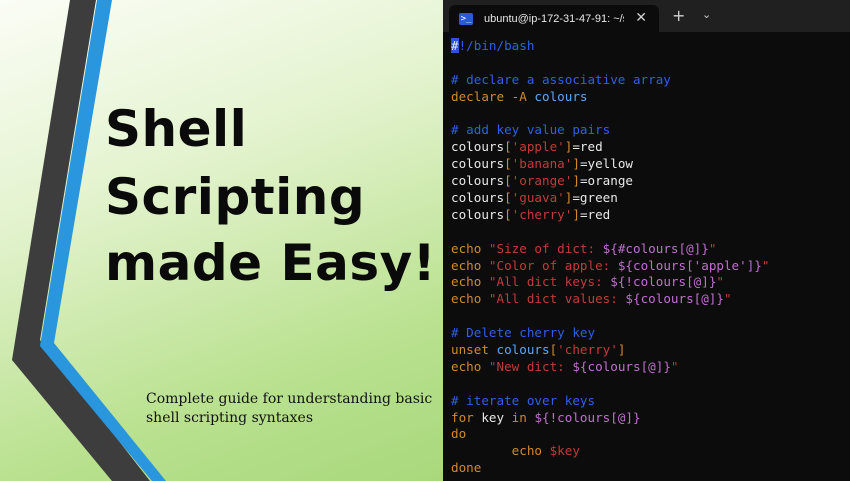 Image resolution: width=850 pixels, height=481 pixels. I want to click on code-line: echo "All dict keys: ${!colours[@]}", so click(610, 282).